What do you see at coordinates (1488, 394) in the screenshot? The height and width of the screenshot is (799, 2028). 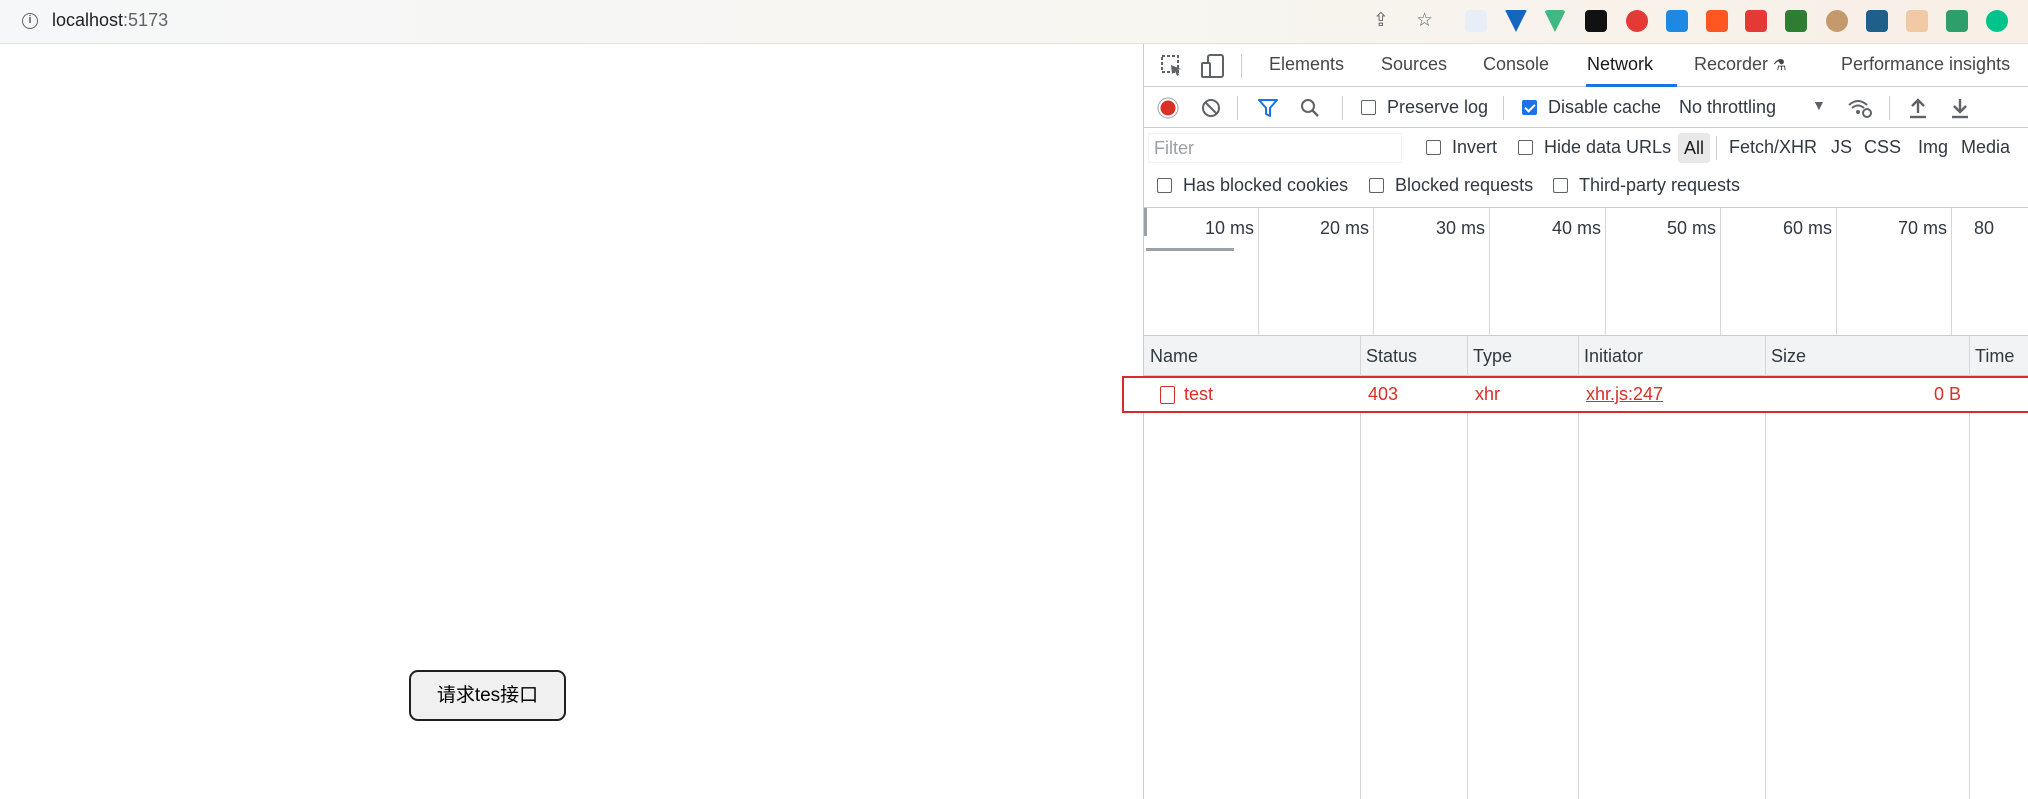 I see `request-type: xhr` at bounding box center [1488, 394].